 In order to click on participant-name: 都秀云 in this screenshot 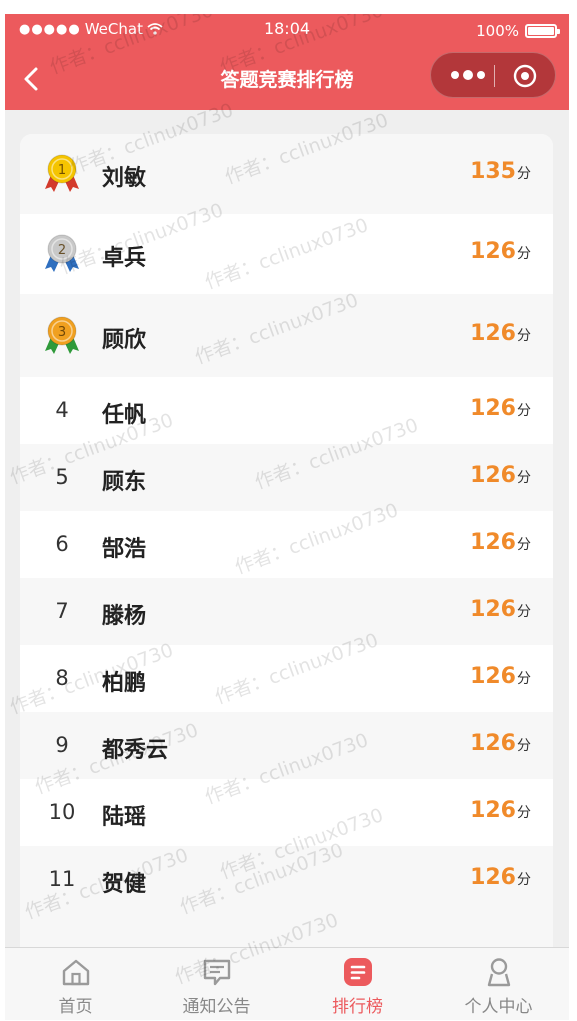, I will do `click(135, 750)`.